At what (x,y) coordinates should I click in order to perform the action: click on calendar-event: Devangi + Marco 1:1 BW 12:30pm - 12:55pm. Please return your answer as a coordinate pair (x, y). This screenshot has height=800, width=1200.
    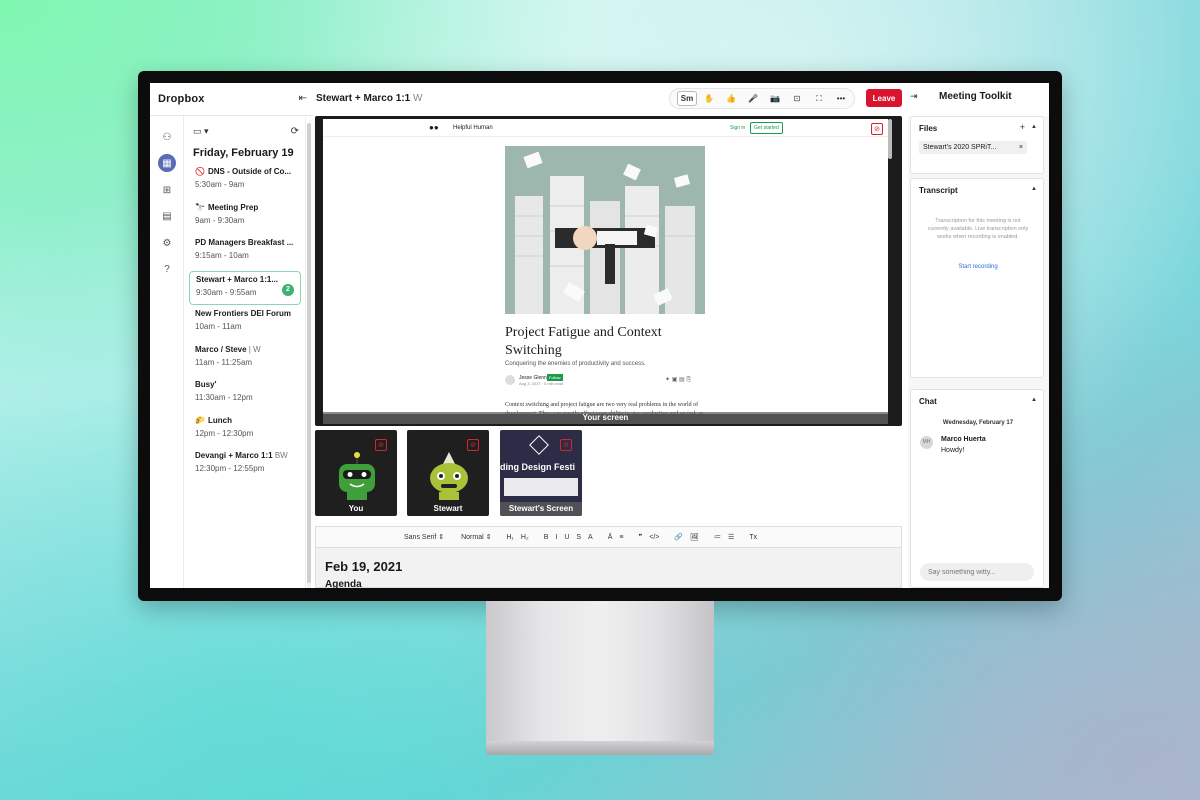
    Looking at the image, I should click on (245, 465).